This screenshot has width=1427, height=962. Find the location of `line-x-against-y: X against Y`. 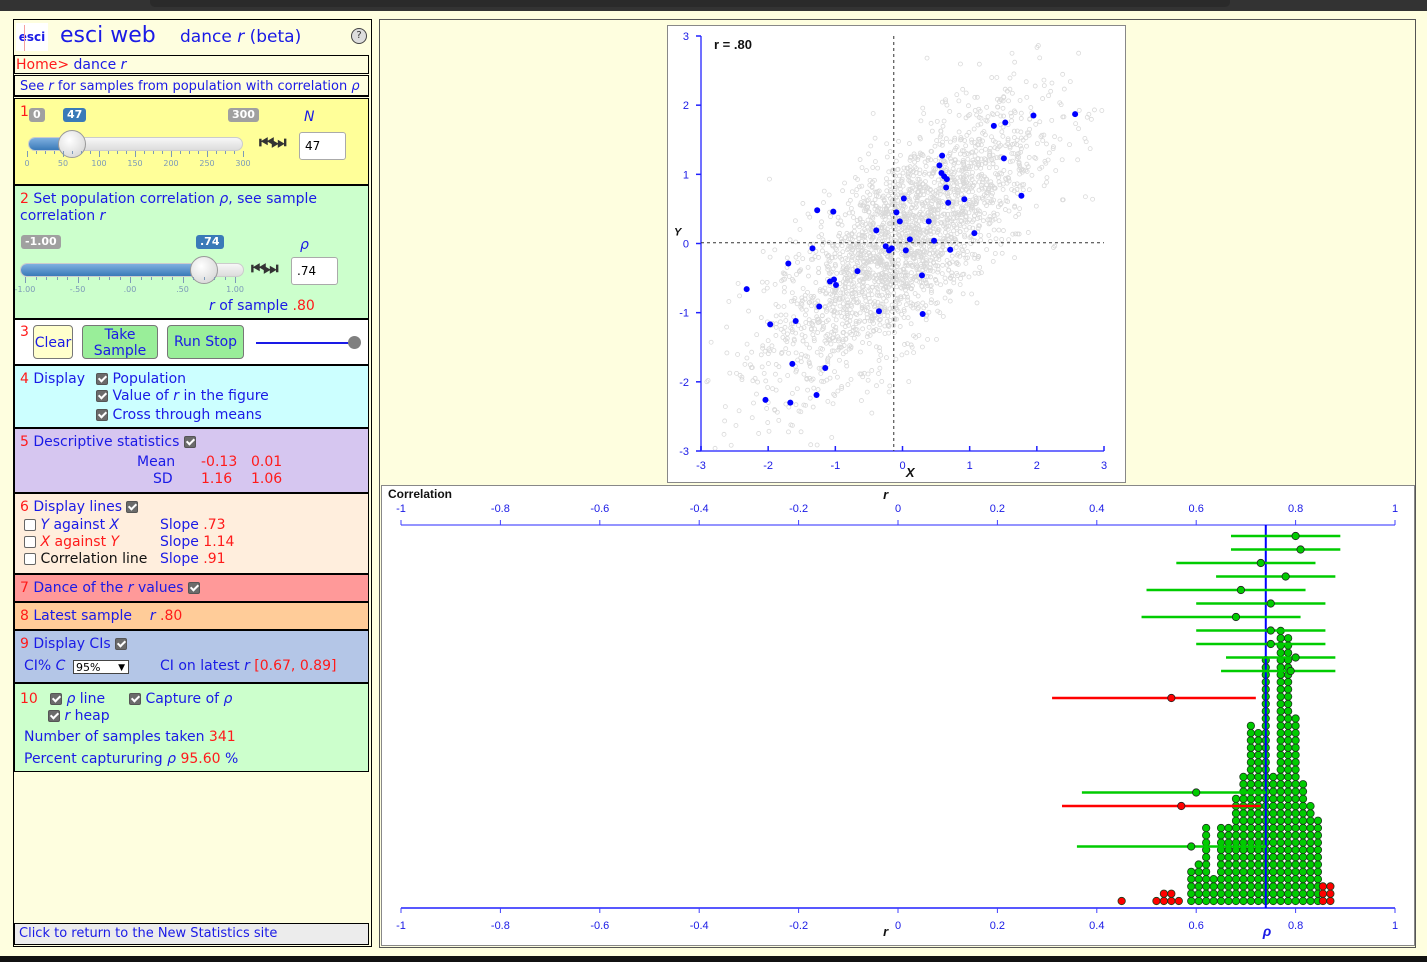

line-x-against-y: X against Y is located at coordinates (71, 542).